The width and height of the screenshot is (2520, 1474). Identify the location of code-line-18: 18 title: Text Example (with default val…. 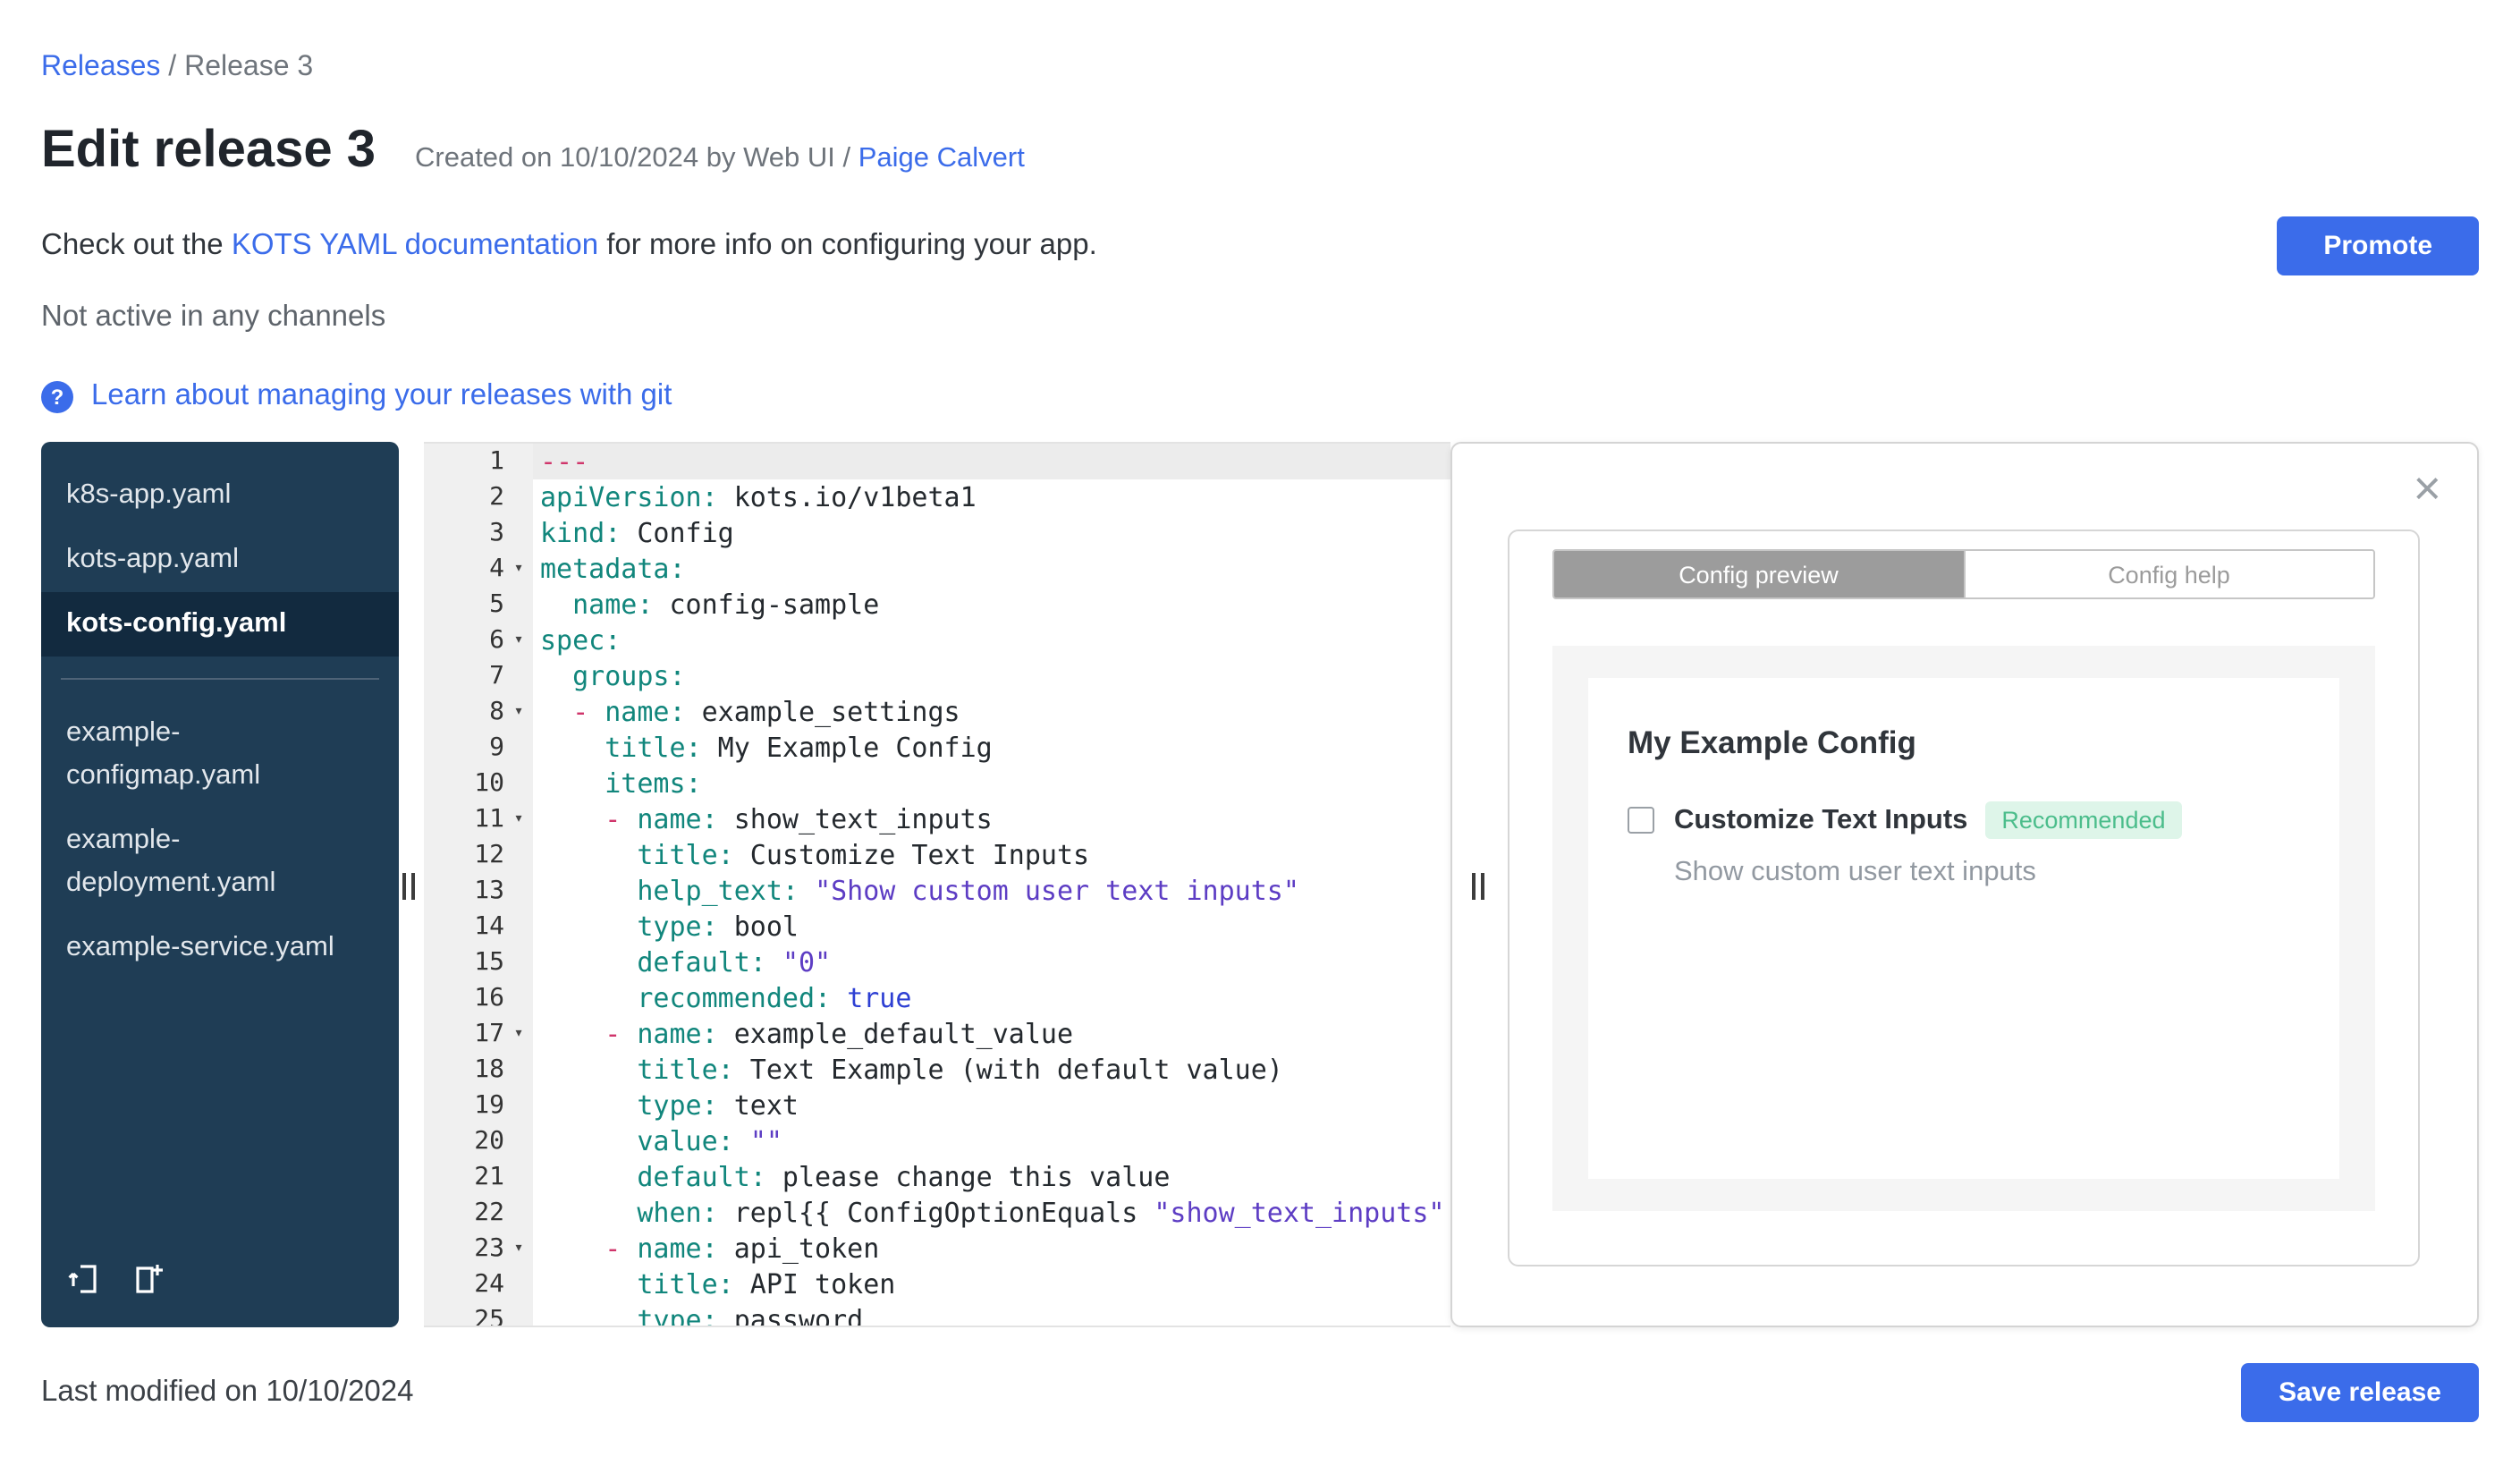
(937, 1070).